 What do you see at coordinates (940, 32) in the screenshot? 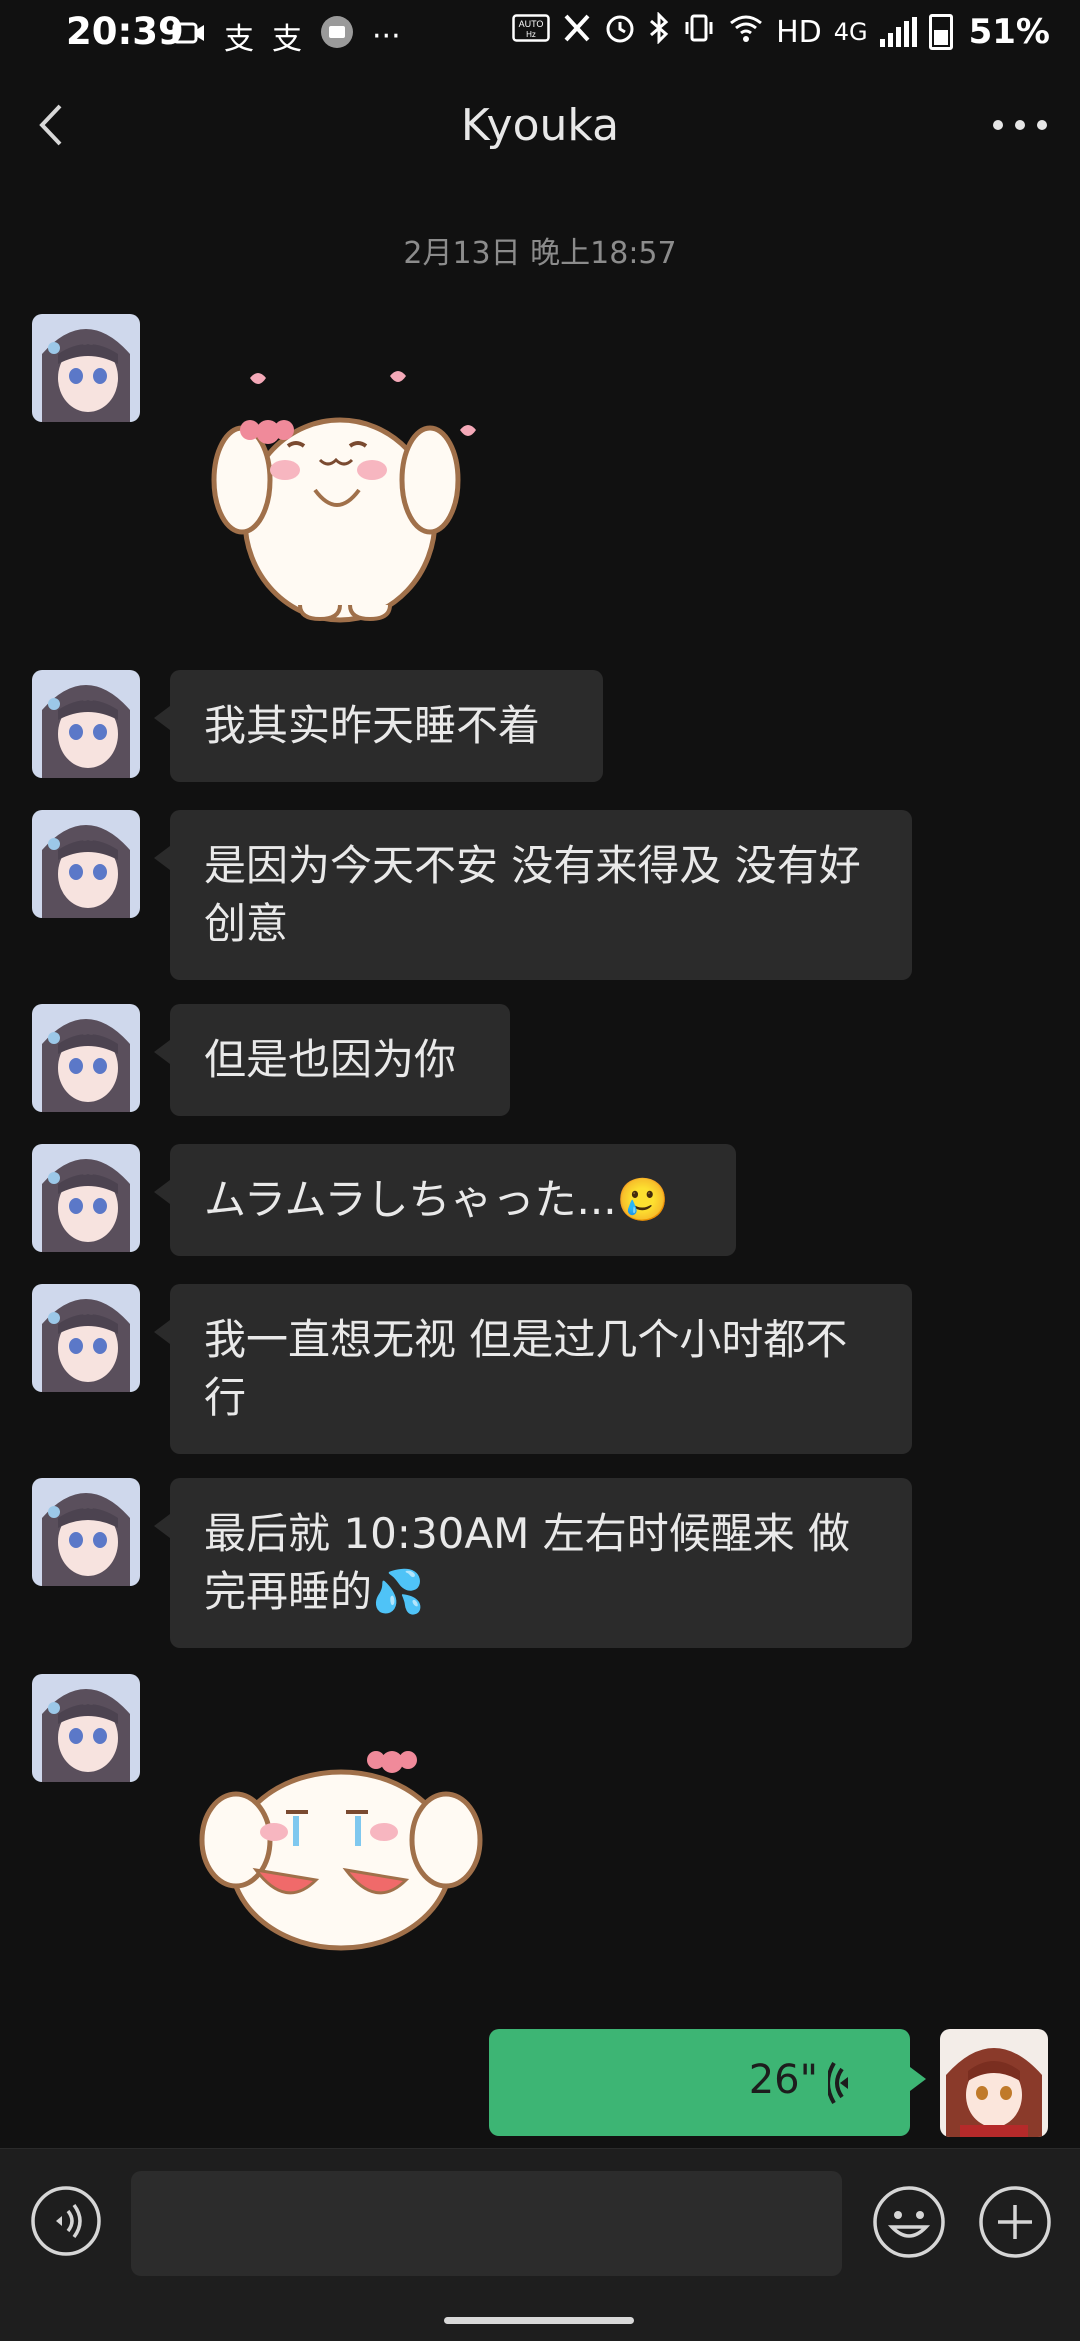
I see `battery-icon` at bounding box center [940, 32].